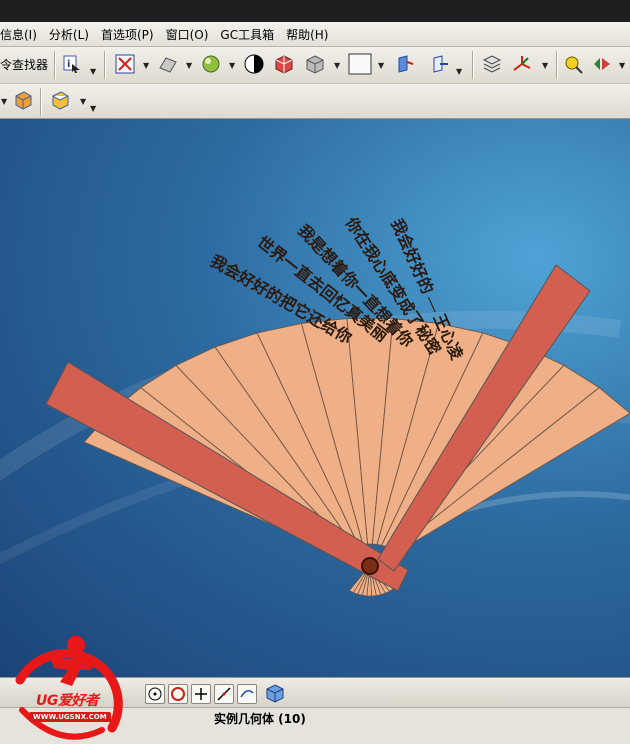  I want to click on status-text: 实例几何体 (10), so click(260, 719).